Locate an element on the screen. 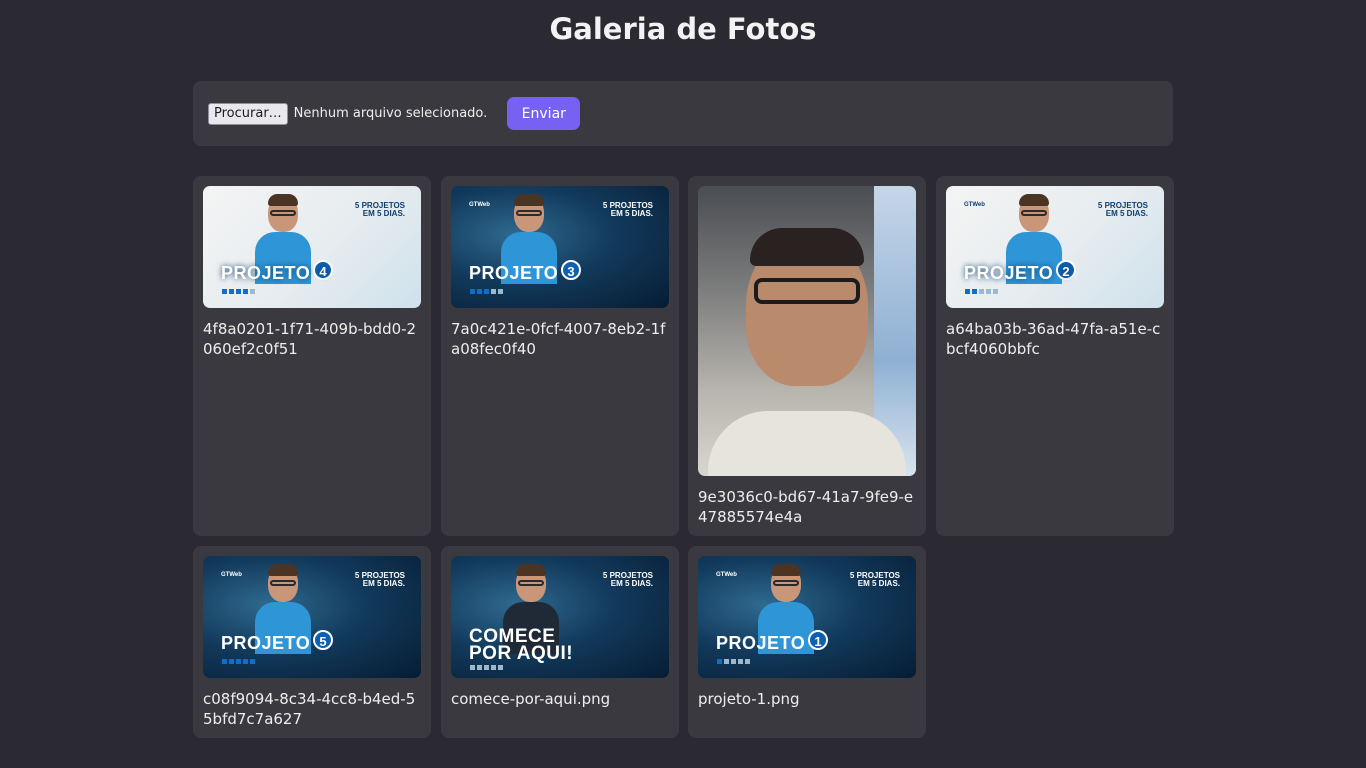 The width and height of the screenshot is (1366, 768). photo-caption: comece-por-aqui.png is located at coordinates (531, 699).